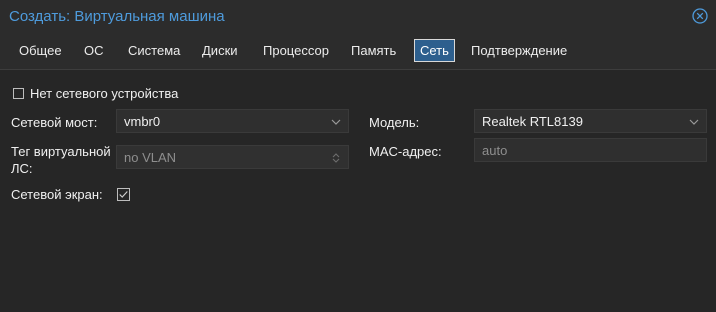 The height and width of the screenshot is (312, 716). Describe the element at coordinates (532, 121) in the screenshot. I see `model-value: Realtek RTL8139` at that location.